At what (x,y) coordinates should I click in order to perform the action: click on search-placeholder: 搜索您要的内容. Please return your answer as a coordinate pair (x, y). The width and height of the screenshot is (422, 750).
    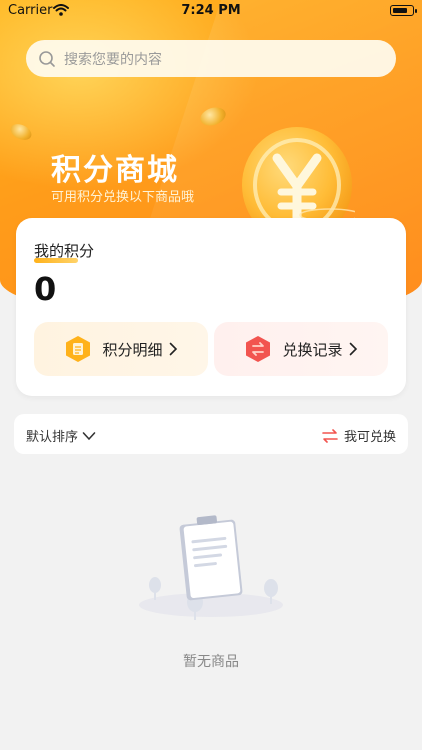
    Looking at the image, I should click on (113, 59).